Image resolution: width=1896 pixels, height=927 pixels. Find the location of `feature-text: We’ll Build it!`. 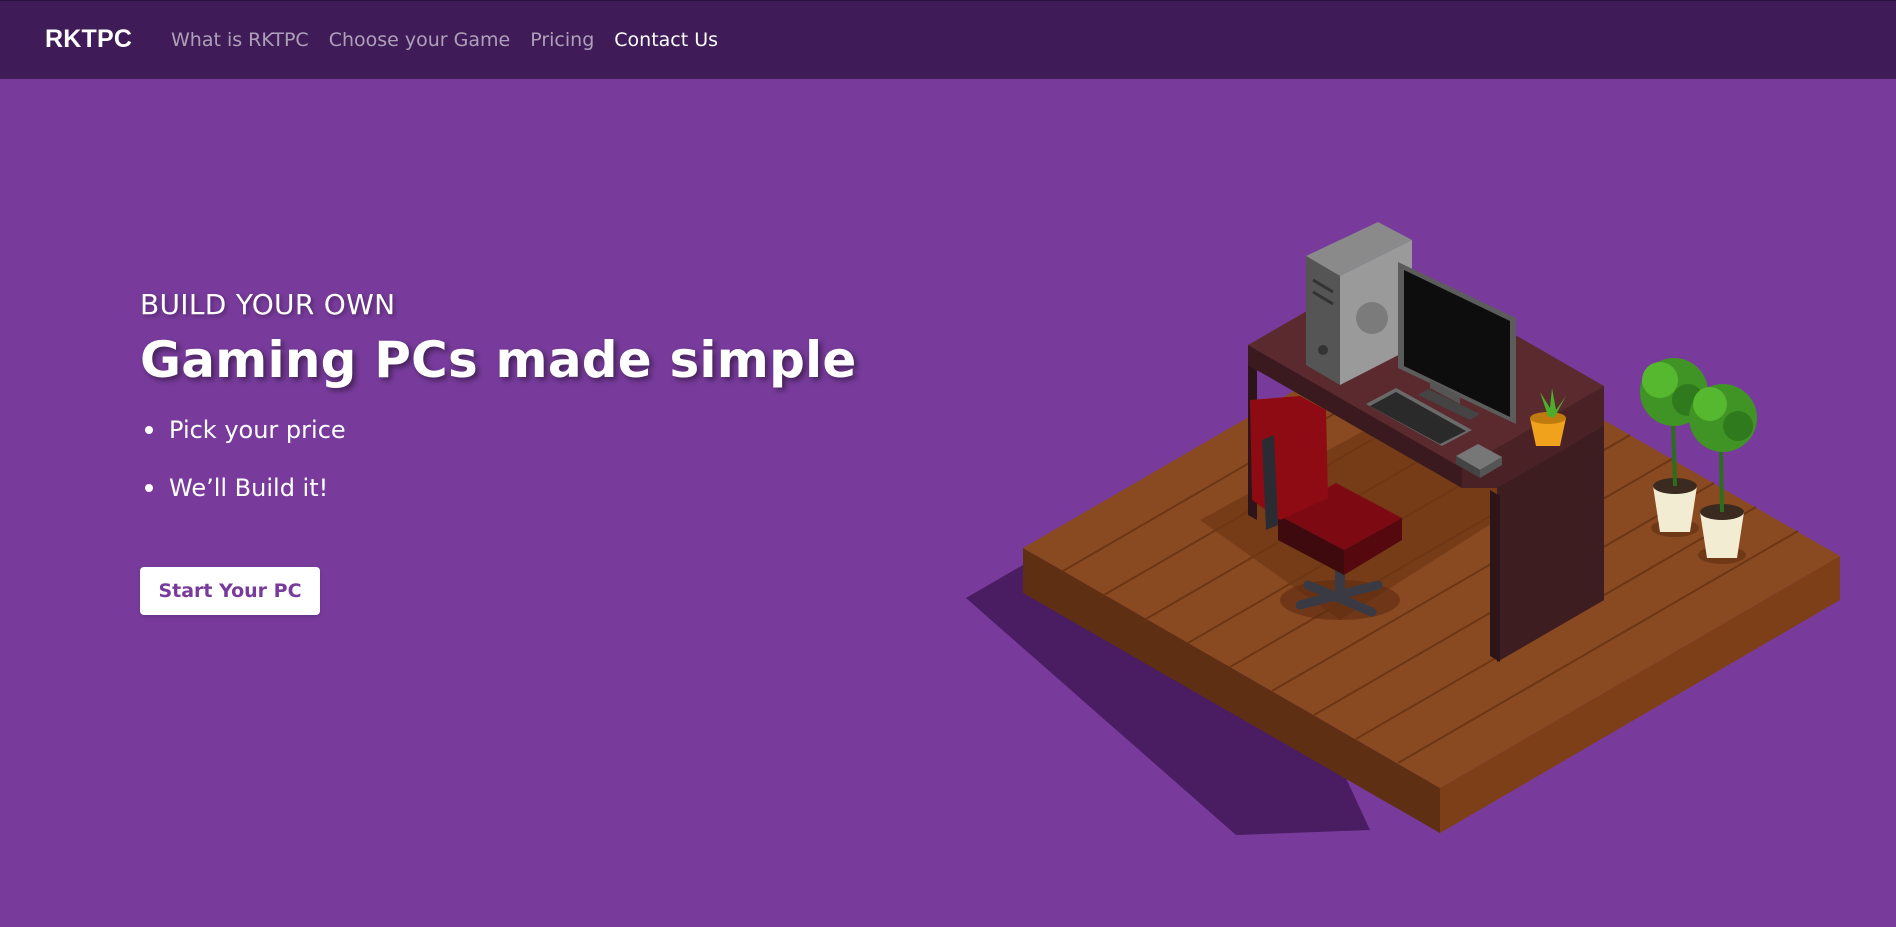

feature-text: We’ll Build it! is located at coordinates (249, 488).